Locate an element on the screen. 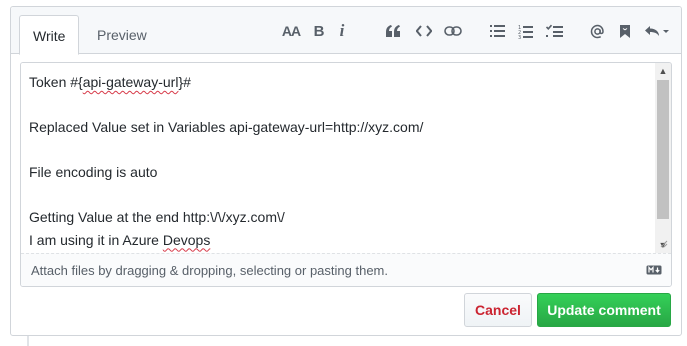 This screenshot has width=687, height=346. mention-icon is located at coordinates (597, 31).